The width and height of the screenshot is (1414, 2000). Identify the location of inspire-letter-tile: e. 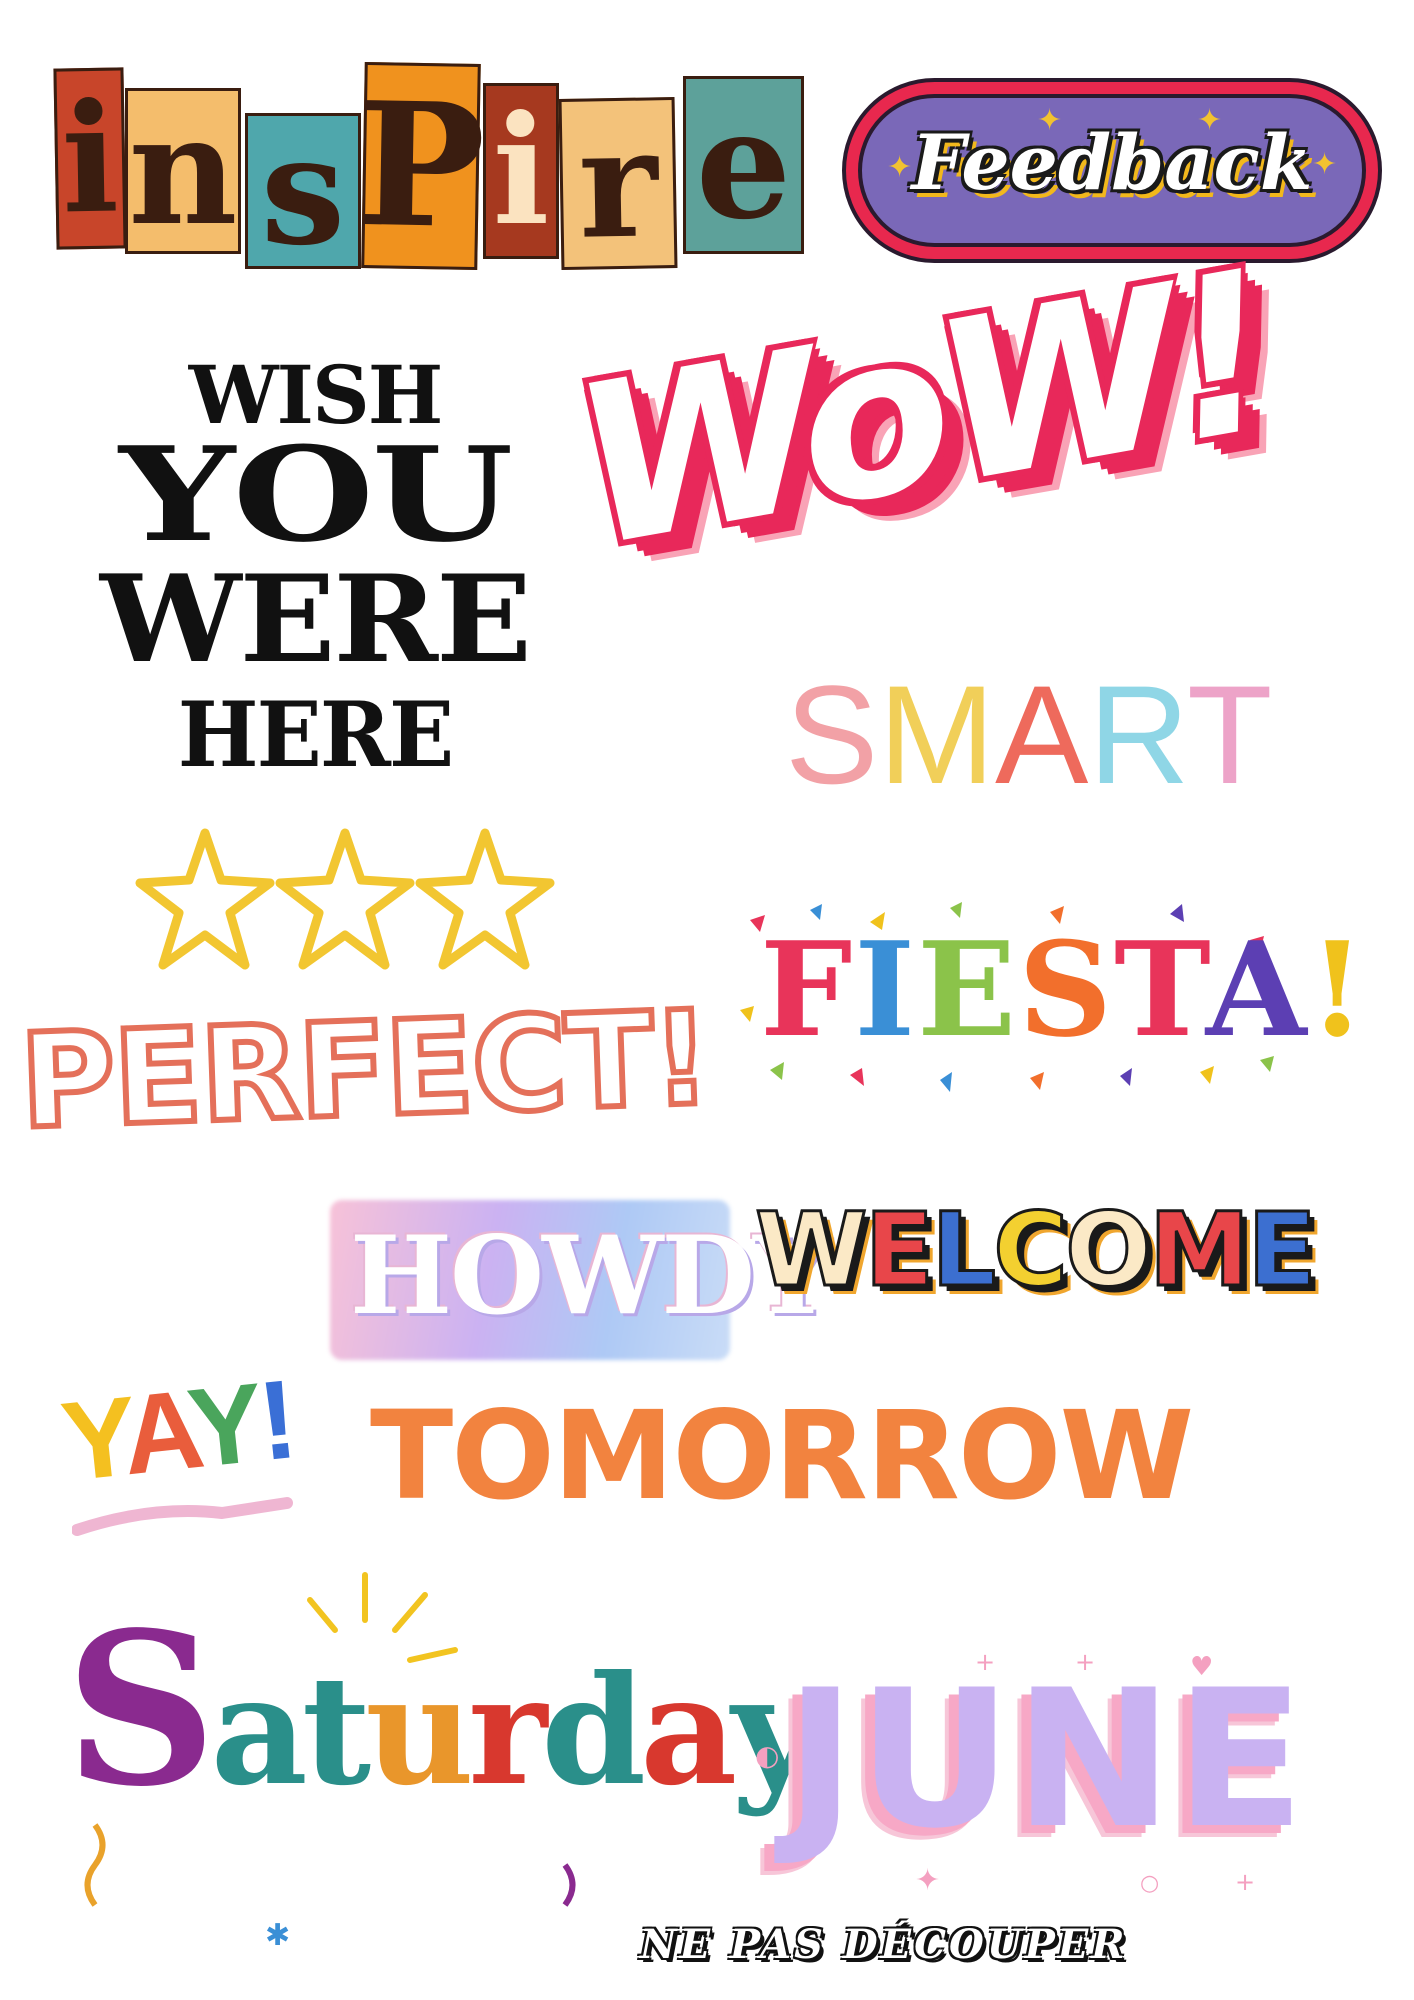
(743, 165).